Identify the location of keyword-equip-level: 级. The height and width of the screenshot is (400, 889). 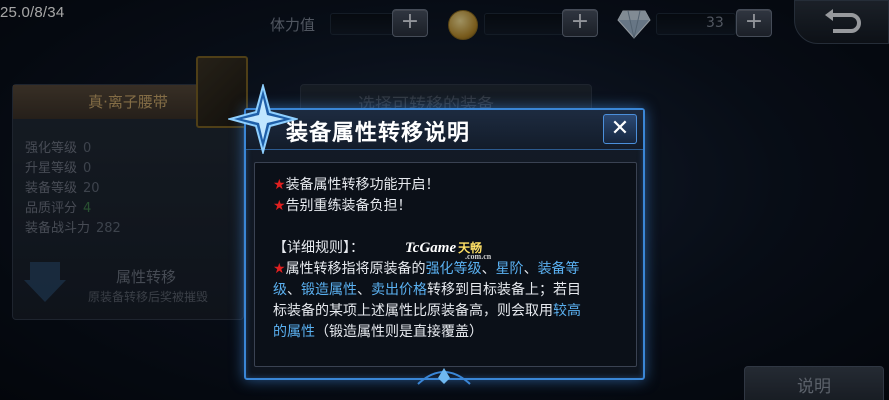
(280, 290).